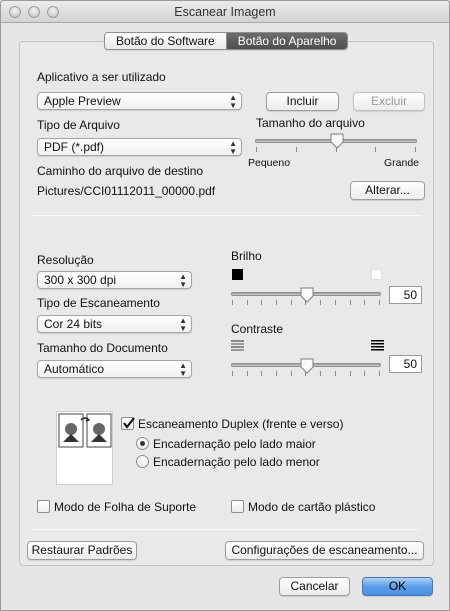 The width and height of the screenshot is (450, 611). What do you see at coordinates (82, 550) in the screenshot?
I see `restore-defaults-button: Restaurar Padrões` at bounding box center [82, 550].